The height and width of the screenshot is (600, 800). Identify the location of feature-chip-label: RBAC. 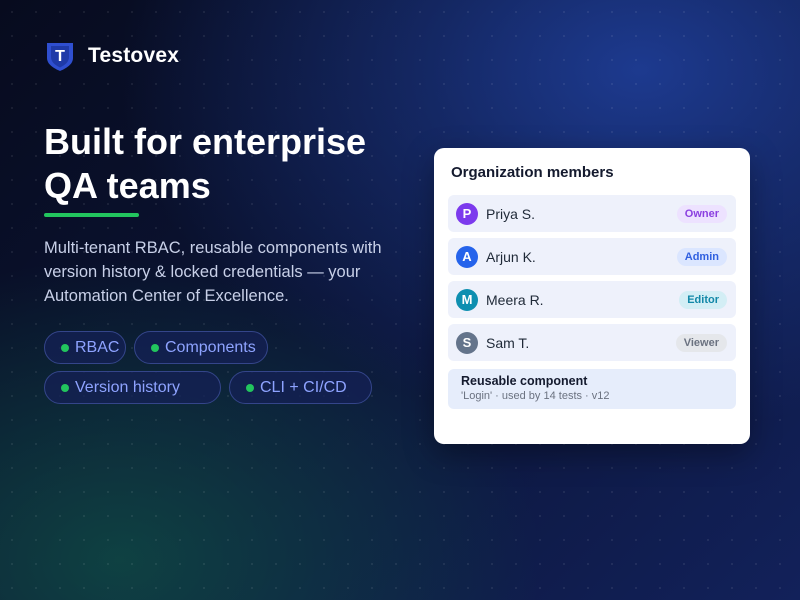
(97, 347).